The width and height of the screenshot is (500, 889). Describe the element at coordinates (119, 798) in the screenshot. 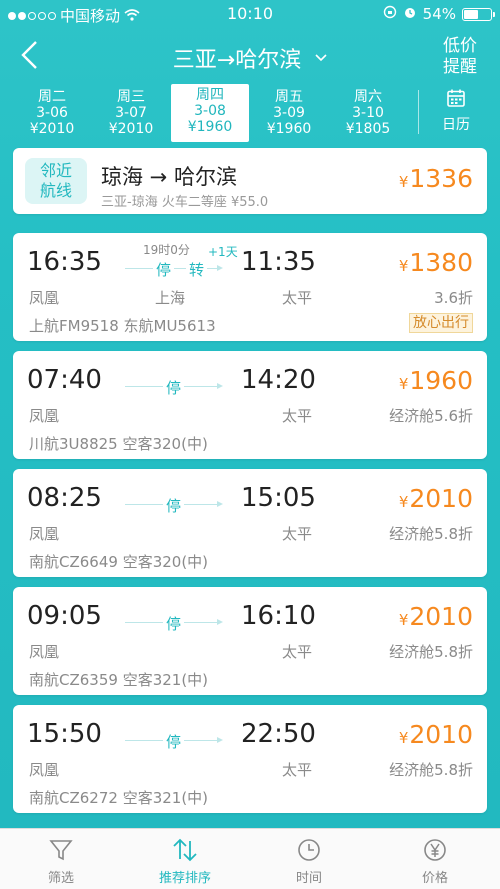

I see `flight-info: 南航CZ6272 空客321(中)` at that location.